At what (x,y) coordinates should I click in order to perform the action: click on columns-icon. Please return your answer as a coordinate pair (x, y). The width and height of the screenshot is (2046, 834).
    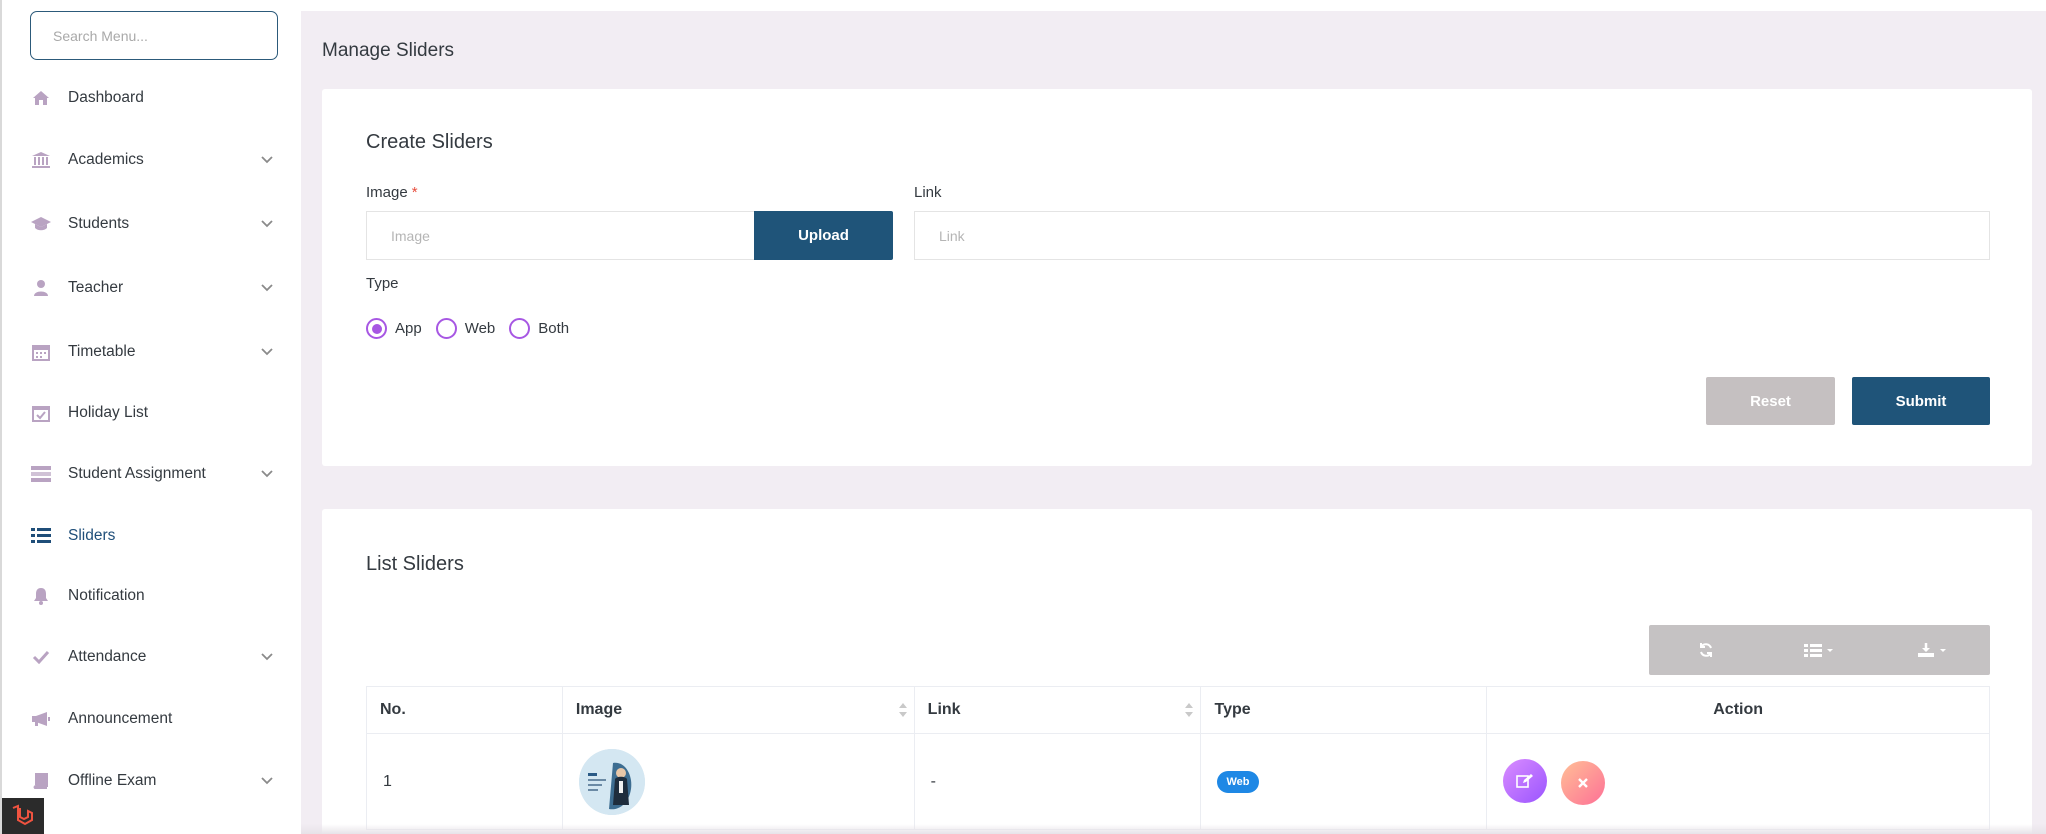
    Looking at the image, I should click on (1818, 650).